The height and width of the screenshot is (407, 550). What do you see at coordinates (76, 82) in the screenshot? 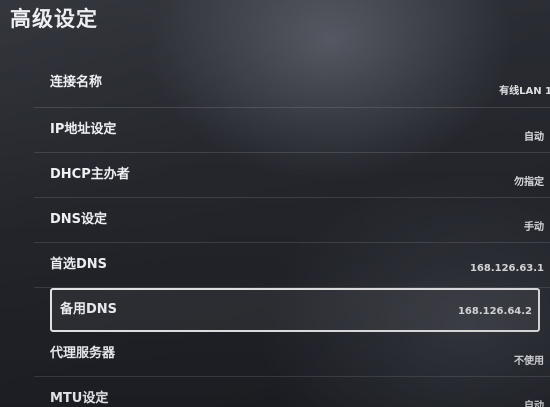
I see `setting-label: 连接名称` at bounding box center [76, 82].